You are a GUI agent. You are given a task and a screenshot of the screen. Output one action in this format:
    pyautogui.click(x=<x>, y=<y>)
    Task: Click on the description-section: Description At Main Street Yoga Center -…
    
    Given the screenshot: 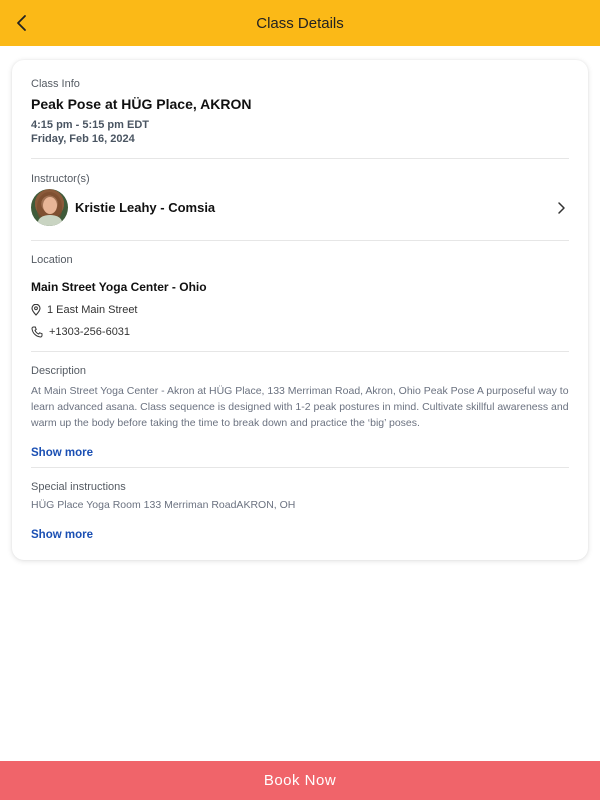 What is the action you would take?
    pyautogui.click(x=300, y=413)
    